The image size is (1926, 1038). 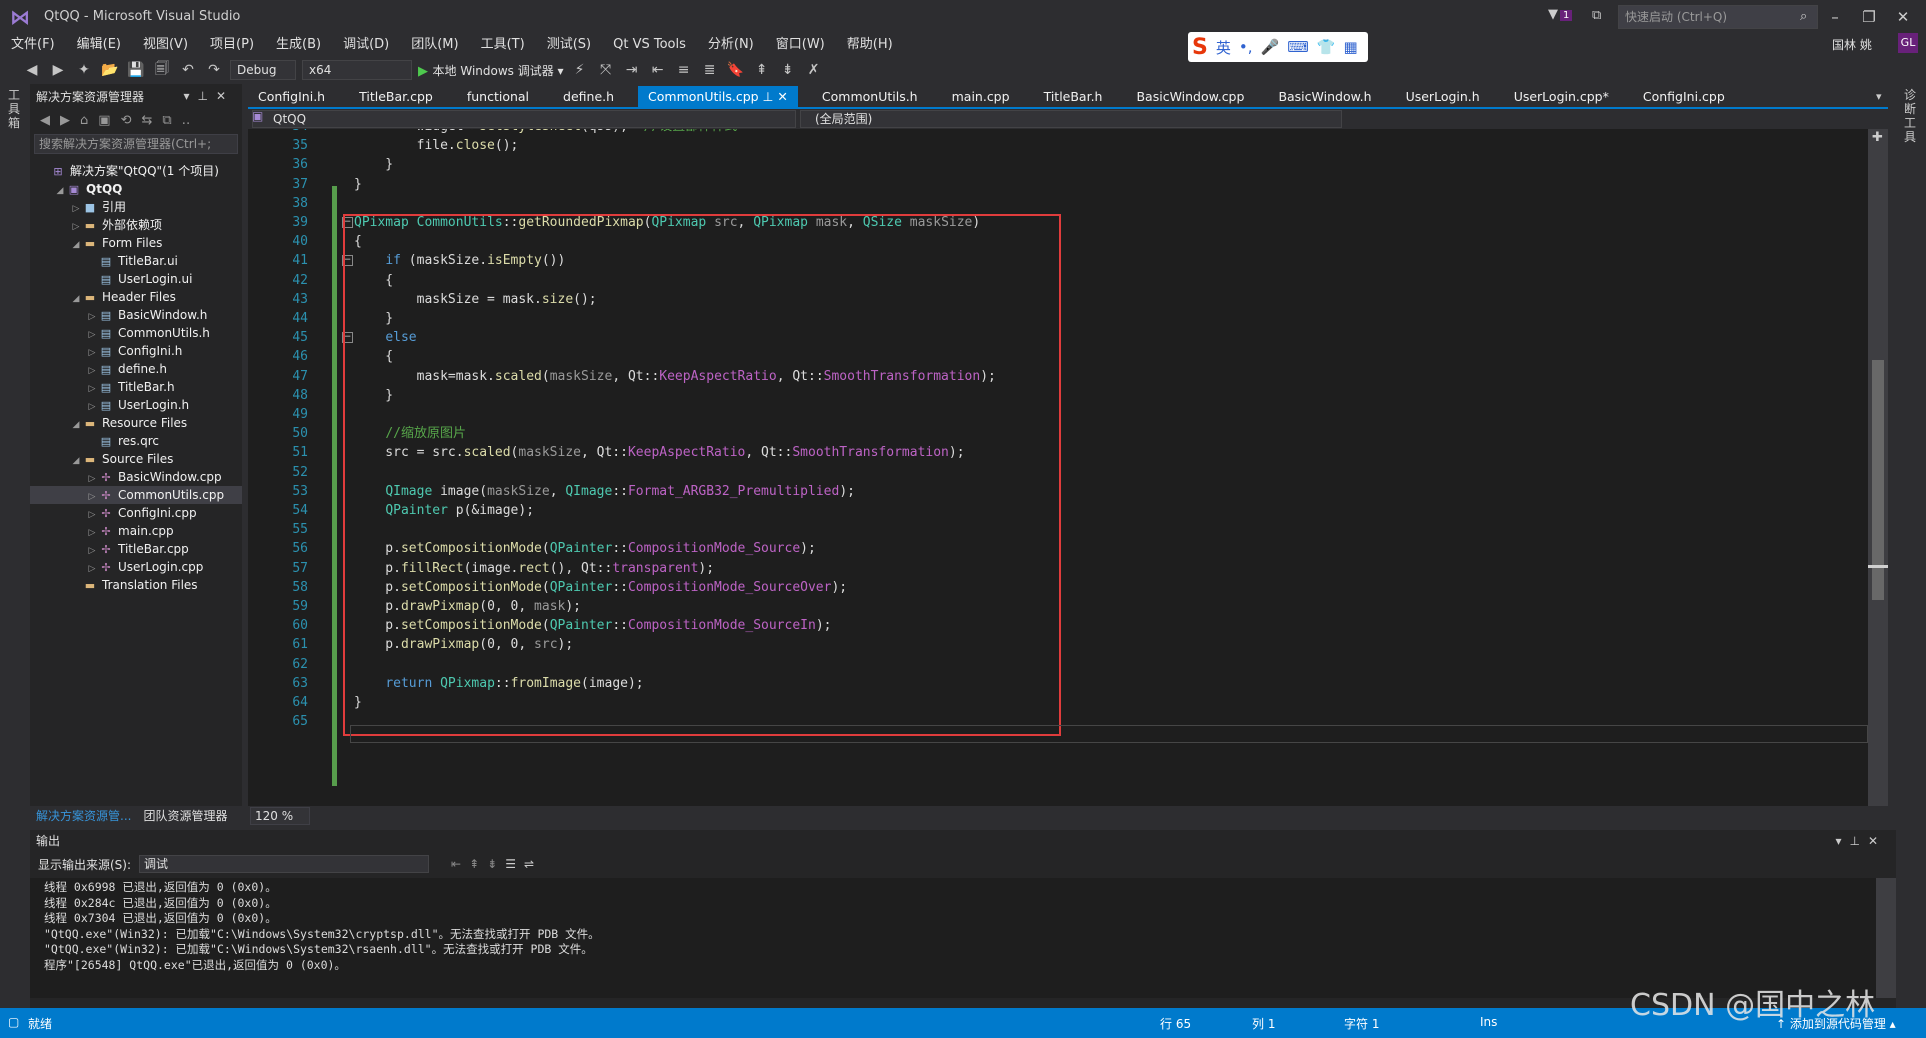 I want to click on tree-item: ▤ TitleBar.ui, so click(x=136, y=261).